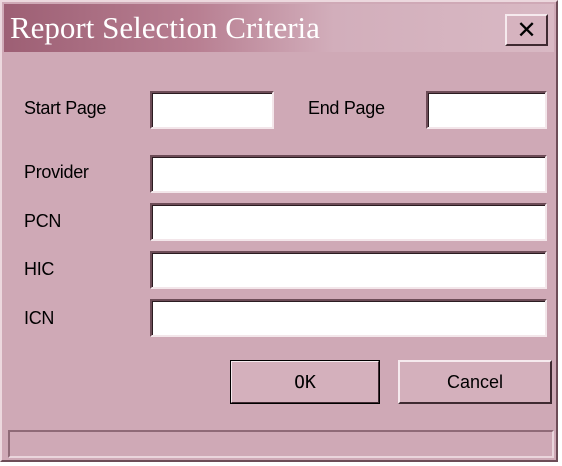 Image resolution: width=562 pixels, height=466 pixels. I want to click on start-page-label: Start Page, so click(65, 108).